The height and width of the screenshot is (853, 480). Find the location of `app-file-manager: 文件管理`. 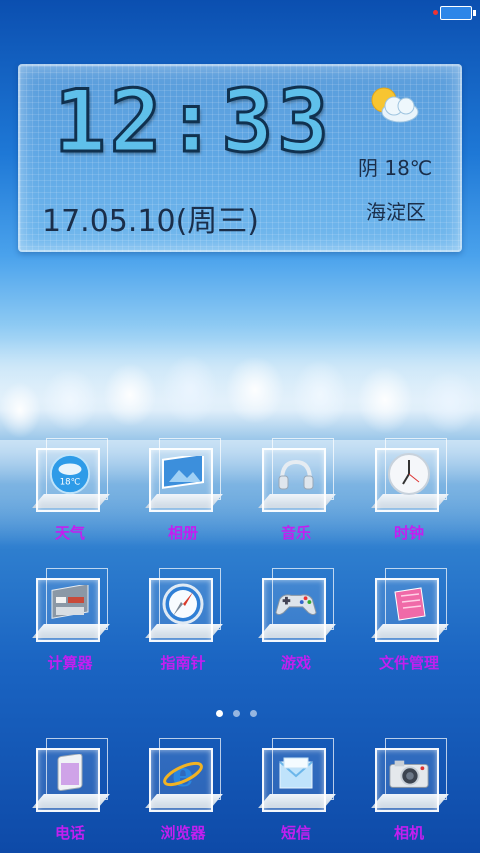

app-file-manager: 文件管理 is located at coordinates (409, 623).